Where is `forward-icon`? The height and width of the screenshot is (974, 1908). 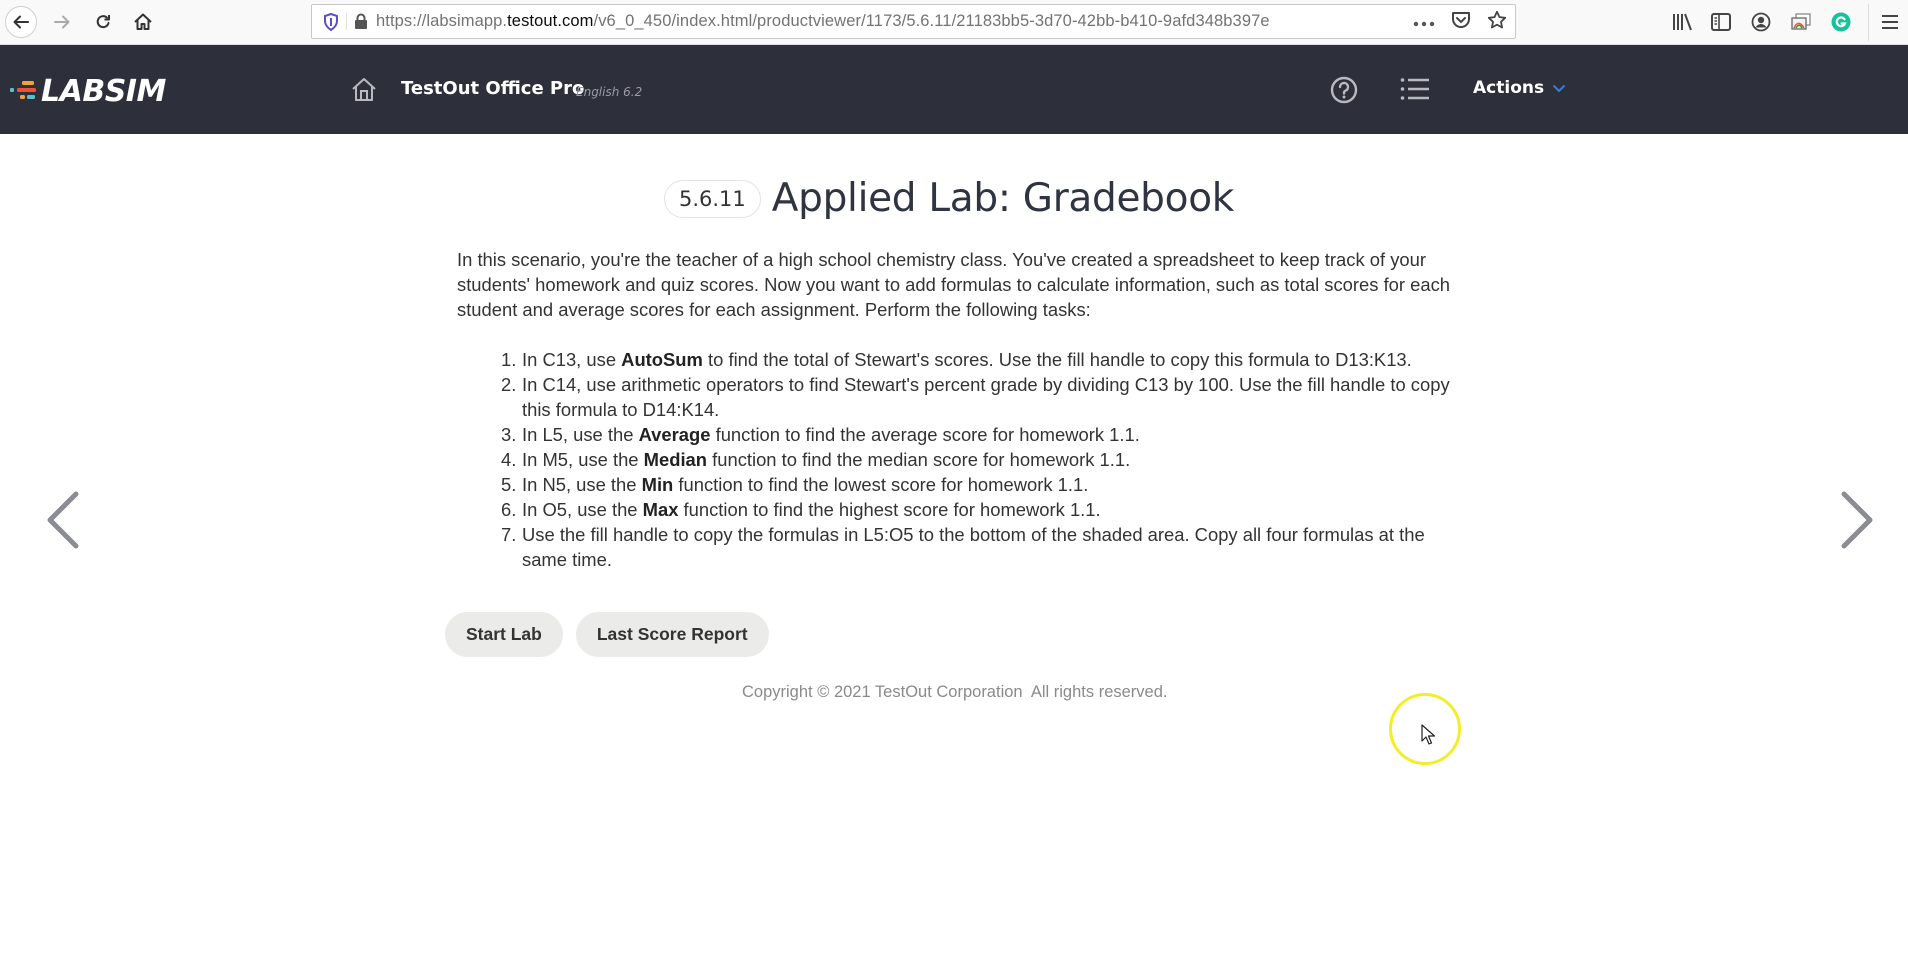
forward-icon is located at coordinates (62, 22).